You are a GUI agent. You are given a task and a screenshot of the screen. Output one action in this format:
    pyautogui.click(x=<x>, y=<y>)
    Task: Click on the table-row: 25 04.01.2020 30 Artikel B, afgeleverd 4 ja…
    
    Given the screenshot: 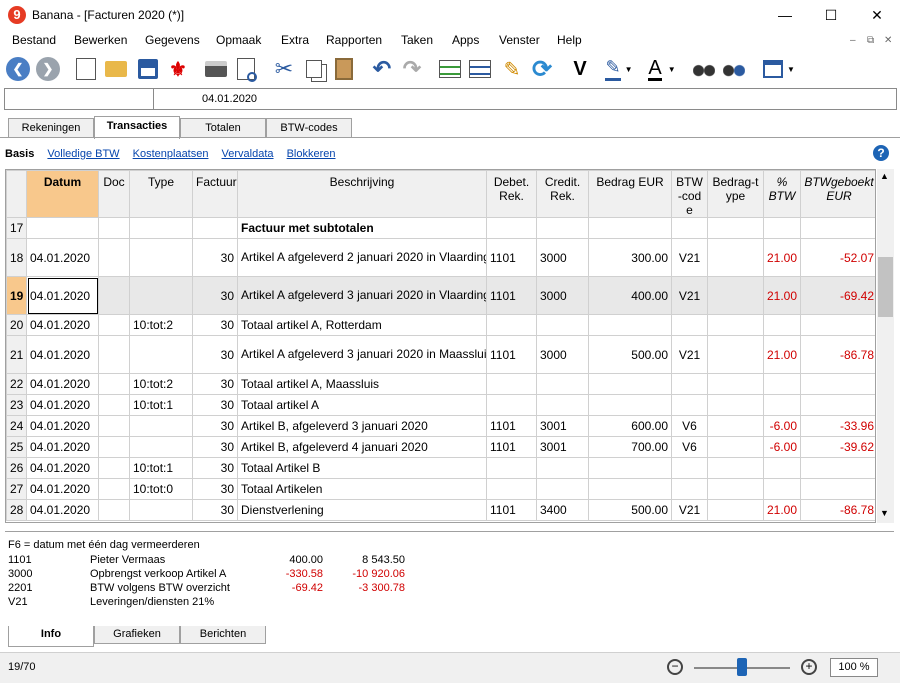 What is the action you would take?
    pyautogui.click(x=440, y=447)
    